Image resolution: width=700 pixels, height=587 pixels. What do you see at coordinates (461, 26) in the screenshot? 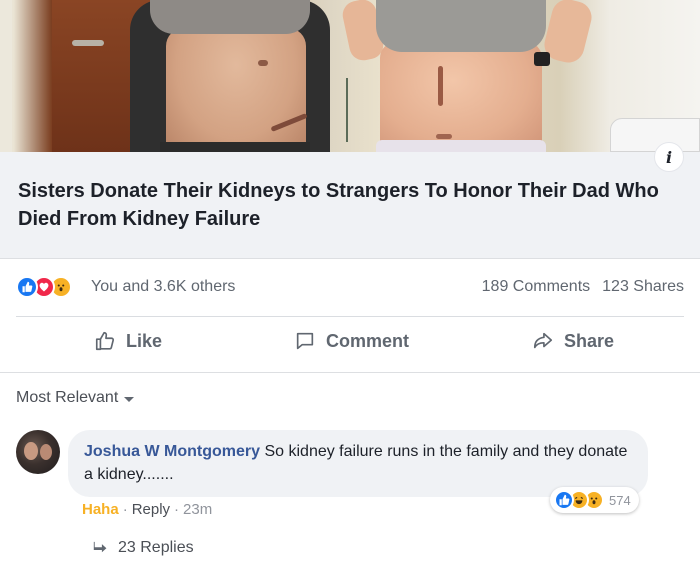
I see `person-right-shirt` at bounding box center [461, 26].